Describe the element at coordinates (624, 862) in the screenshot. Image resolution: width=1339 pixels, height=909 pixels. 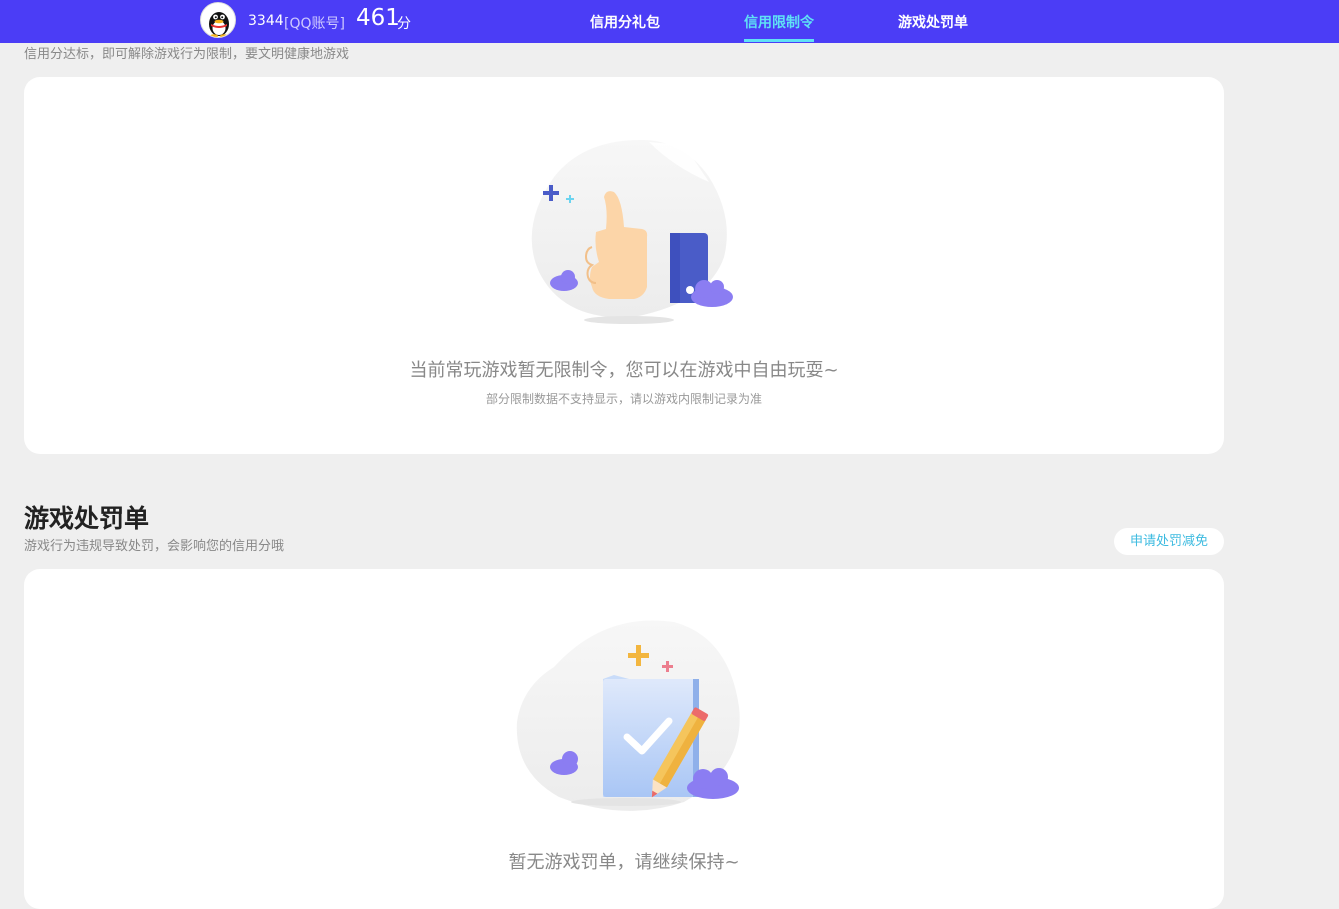
I see `penalty-empty-title: 暂无游戏罚单，请继续保持~` at that location.